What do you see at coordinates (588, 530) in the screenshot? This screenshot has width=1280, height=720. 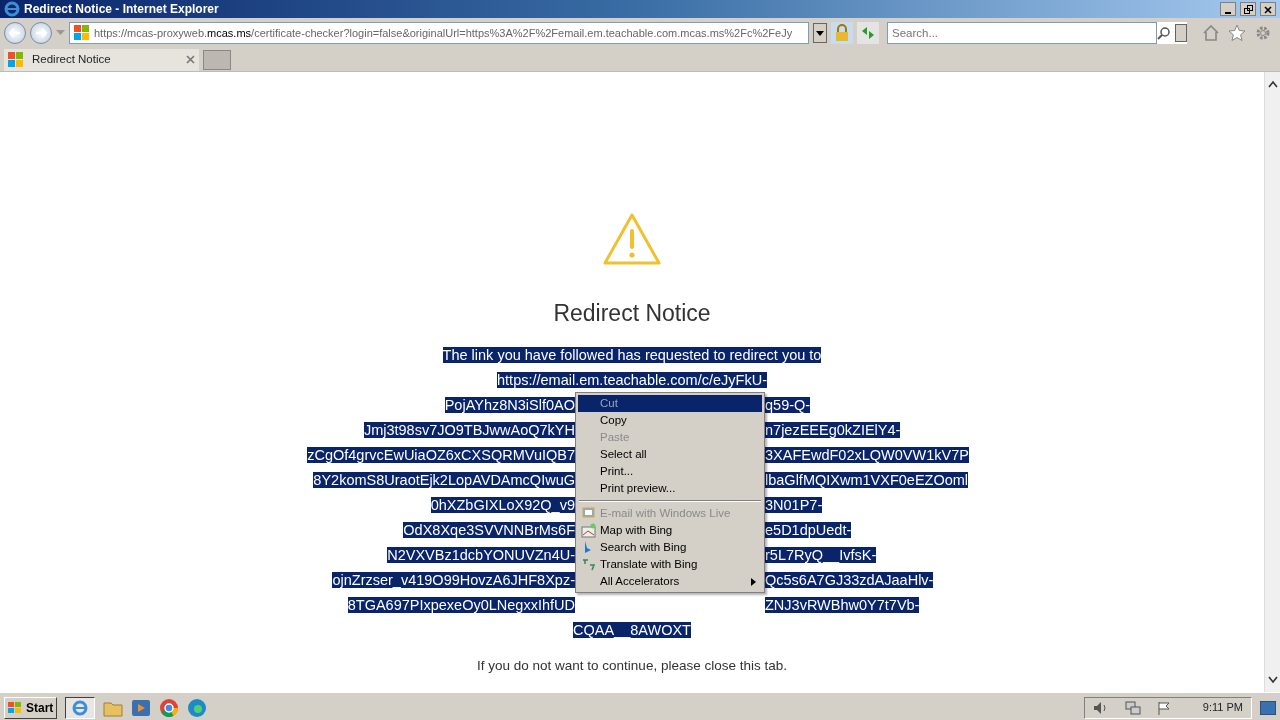 I see `map-icon` at bounding box center [588, 530].